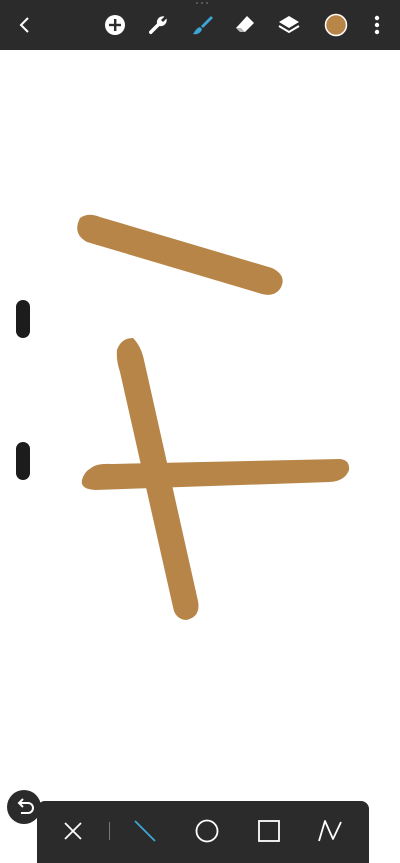 Image resolution: width=400 pixels, height=863 pixels. I want to click on layers-button, so click(289, 25).